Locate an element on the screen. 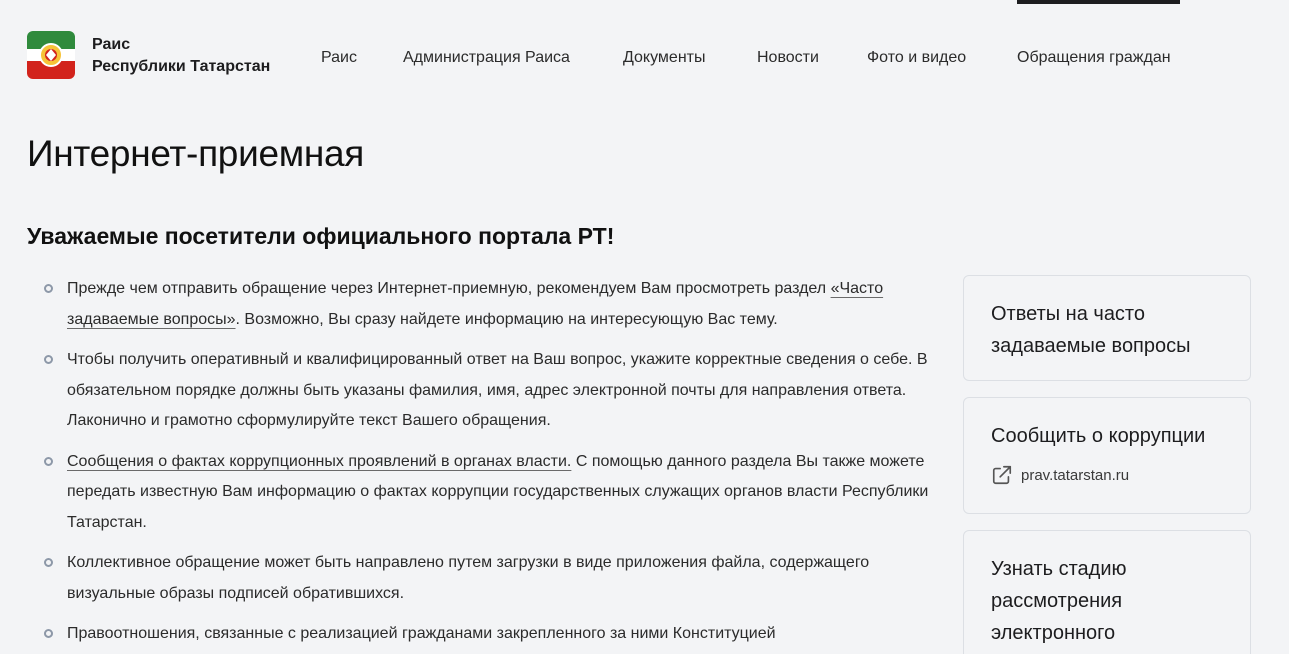 The width and height of the screenshot is (1289, 654). nav-item-photo-video: Фото и видео is located at coordinates (916, 58).